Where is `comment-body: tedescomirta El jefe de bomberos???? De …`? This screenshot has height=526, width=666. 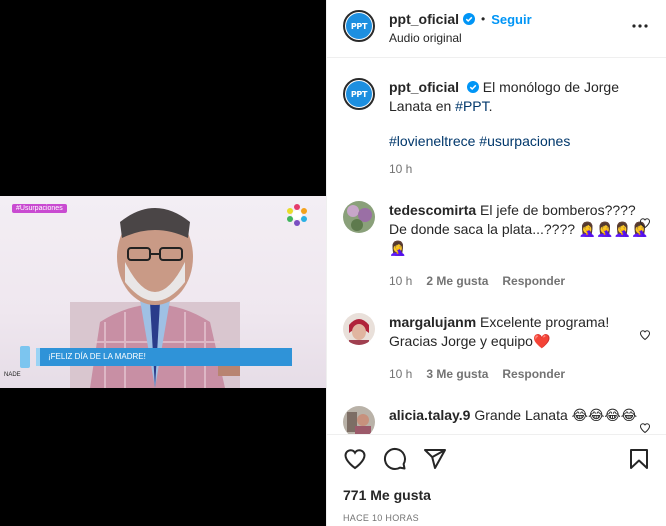
comment-body: tedescomirta El jefe de bomberos???? De … is located at coordinates (520, 246).